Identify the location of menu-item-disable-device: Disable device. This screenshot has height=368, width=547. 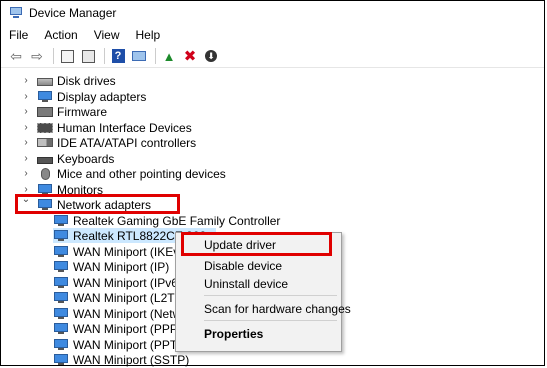
(243, 266).